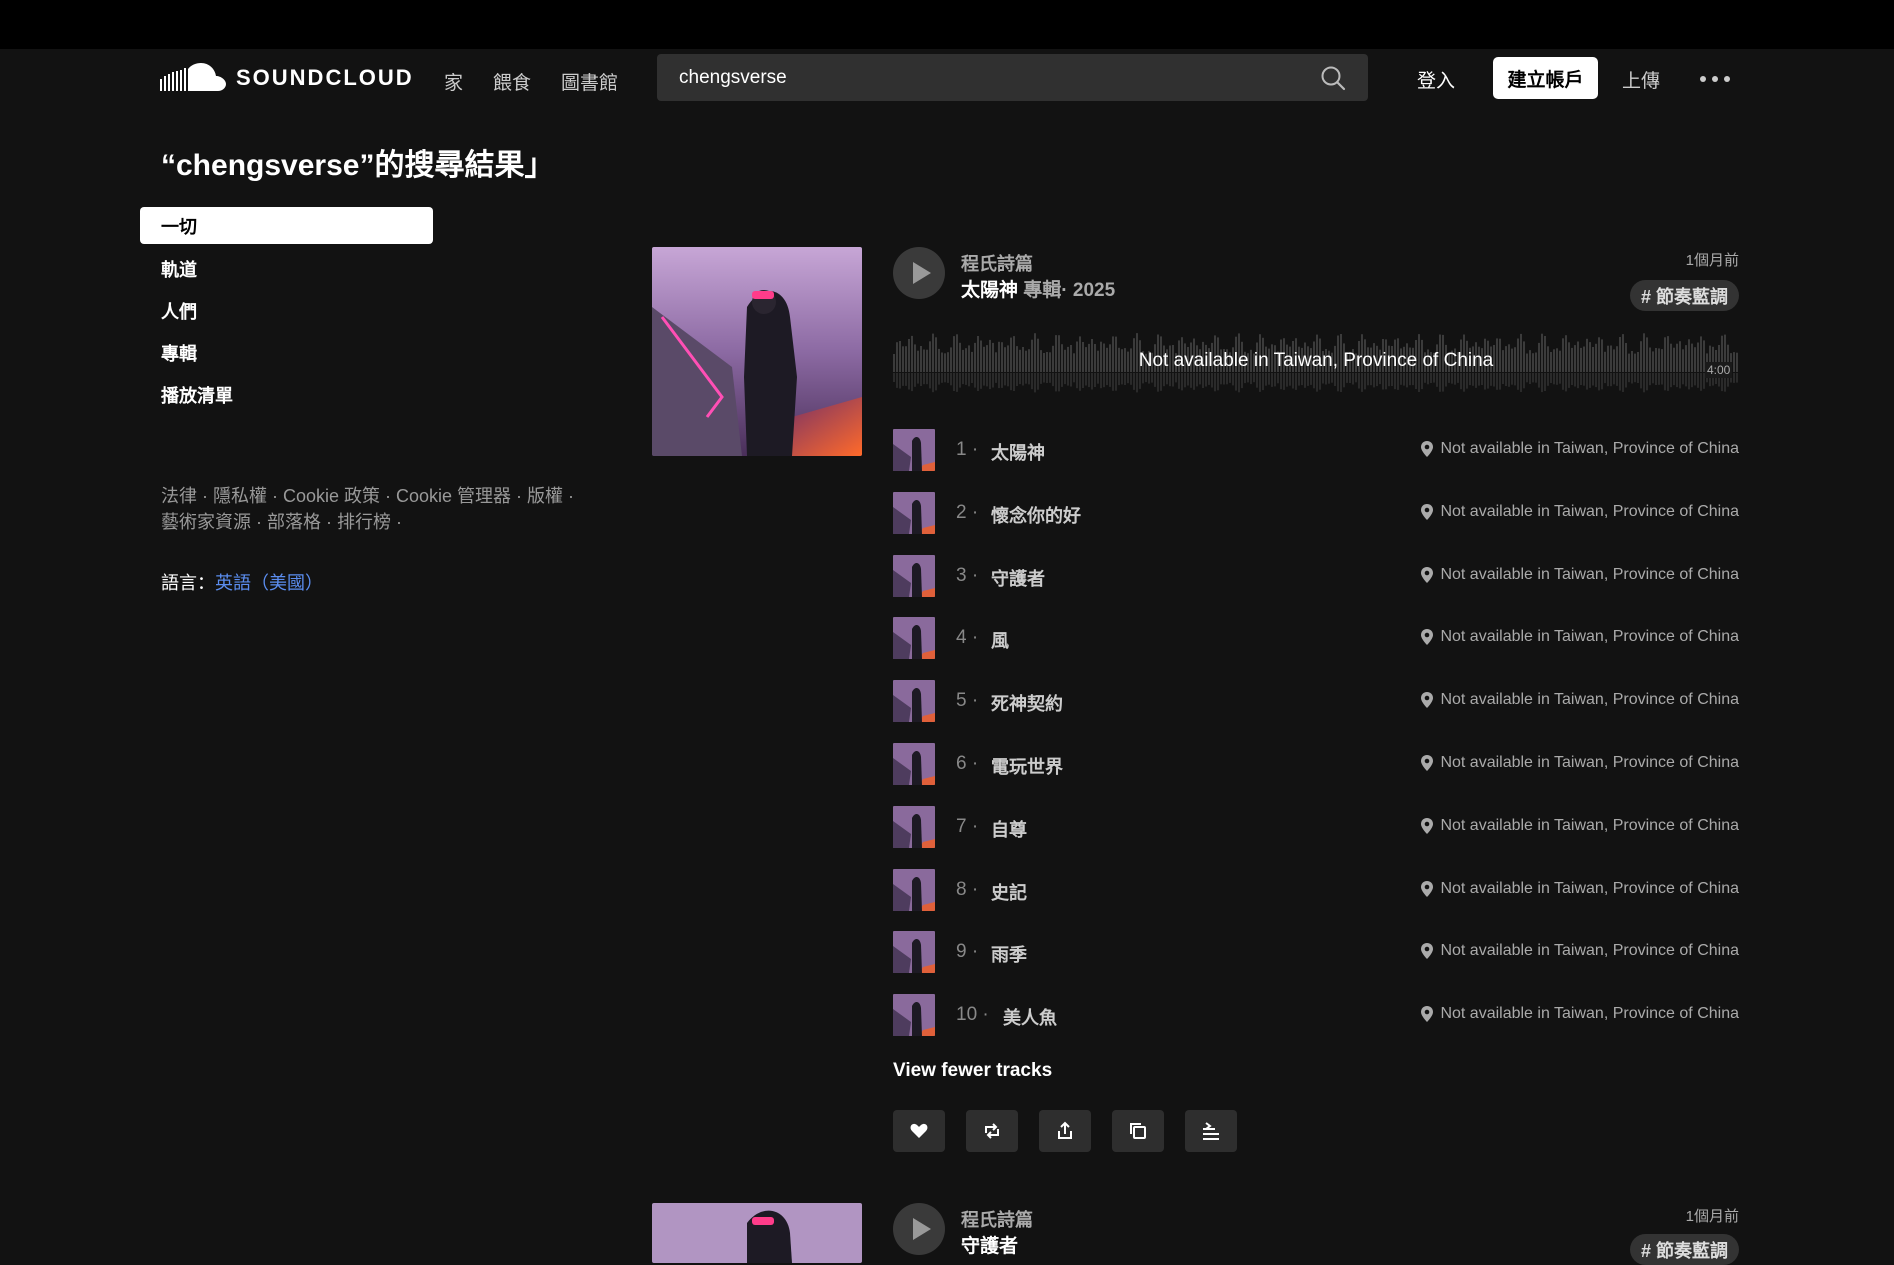  What do you see at coordinates (1018, 578) in the screenshot?
I see `track-title: 守護者` at bounding box center [1018, 578].